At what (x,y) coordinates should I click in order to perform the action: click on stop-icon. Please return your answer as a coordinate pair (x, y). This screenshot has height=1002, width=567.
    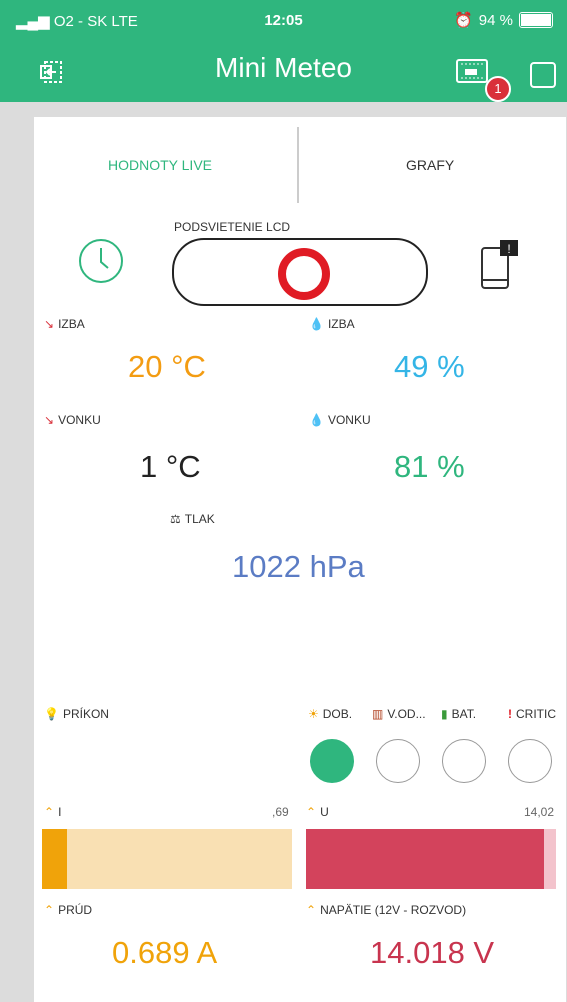
    Looking at the image, I should click on (543, 75).